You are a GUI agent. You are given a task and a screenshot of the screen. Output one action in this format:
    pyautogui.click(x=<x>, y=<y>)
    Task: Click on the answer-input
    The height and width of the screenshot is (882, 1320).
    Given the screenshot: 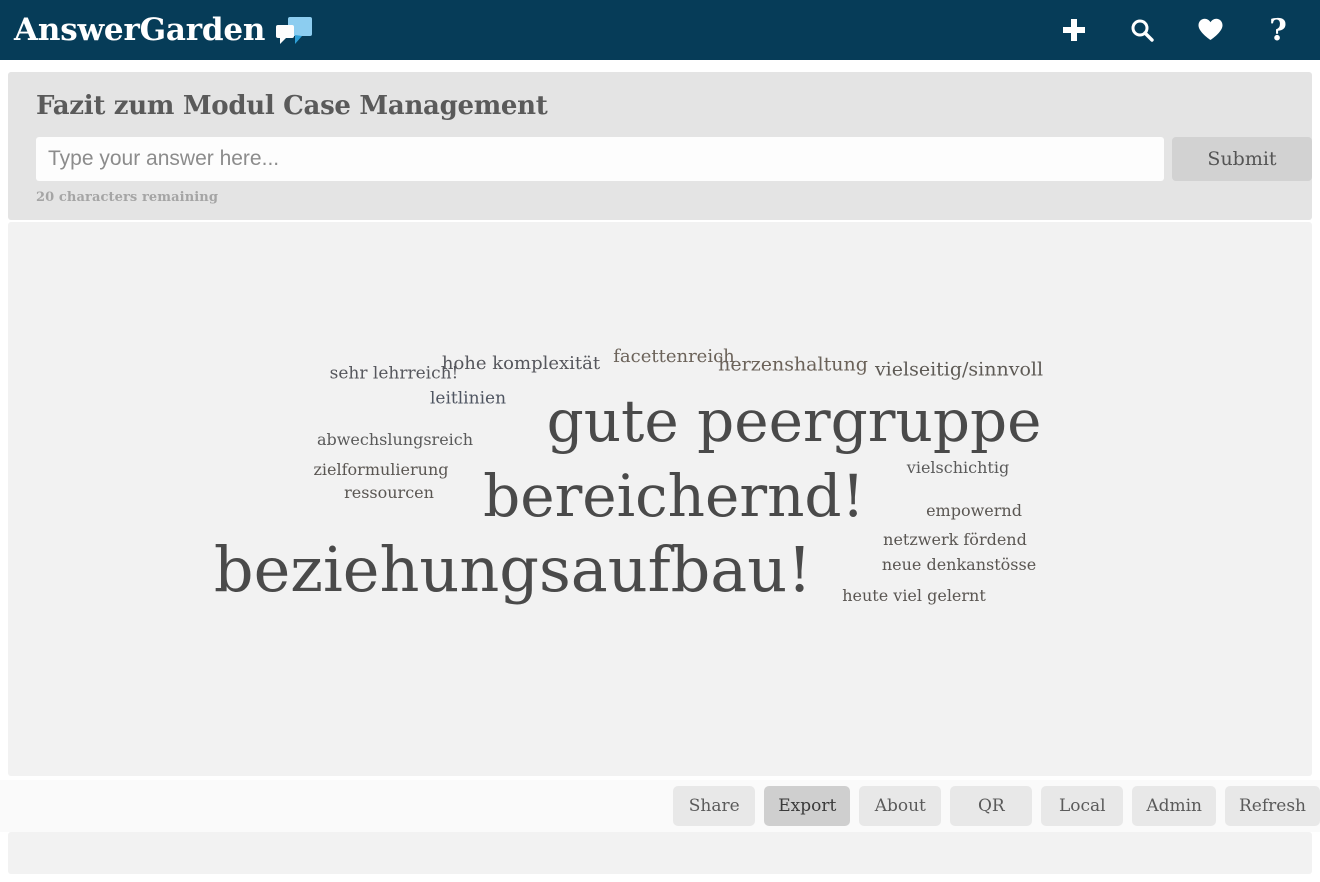 What is the action you would take?
    pyautogui.click(x=600, y=158)
    